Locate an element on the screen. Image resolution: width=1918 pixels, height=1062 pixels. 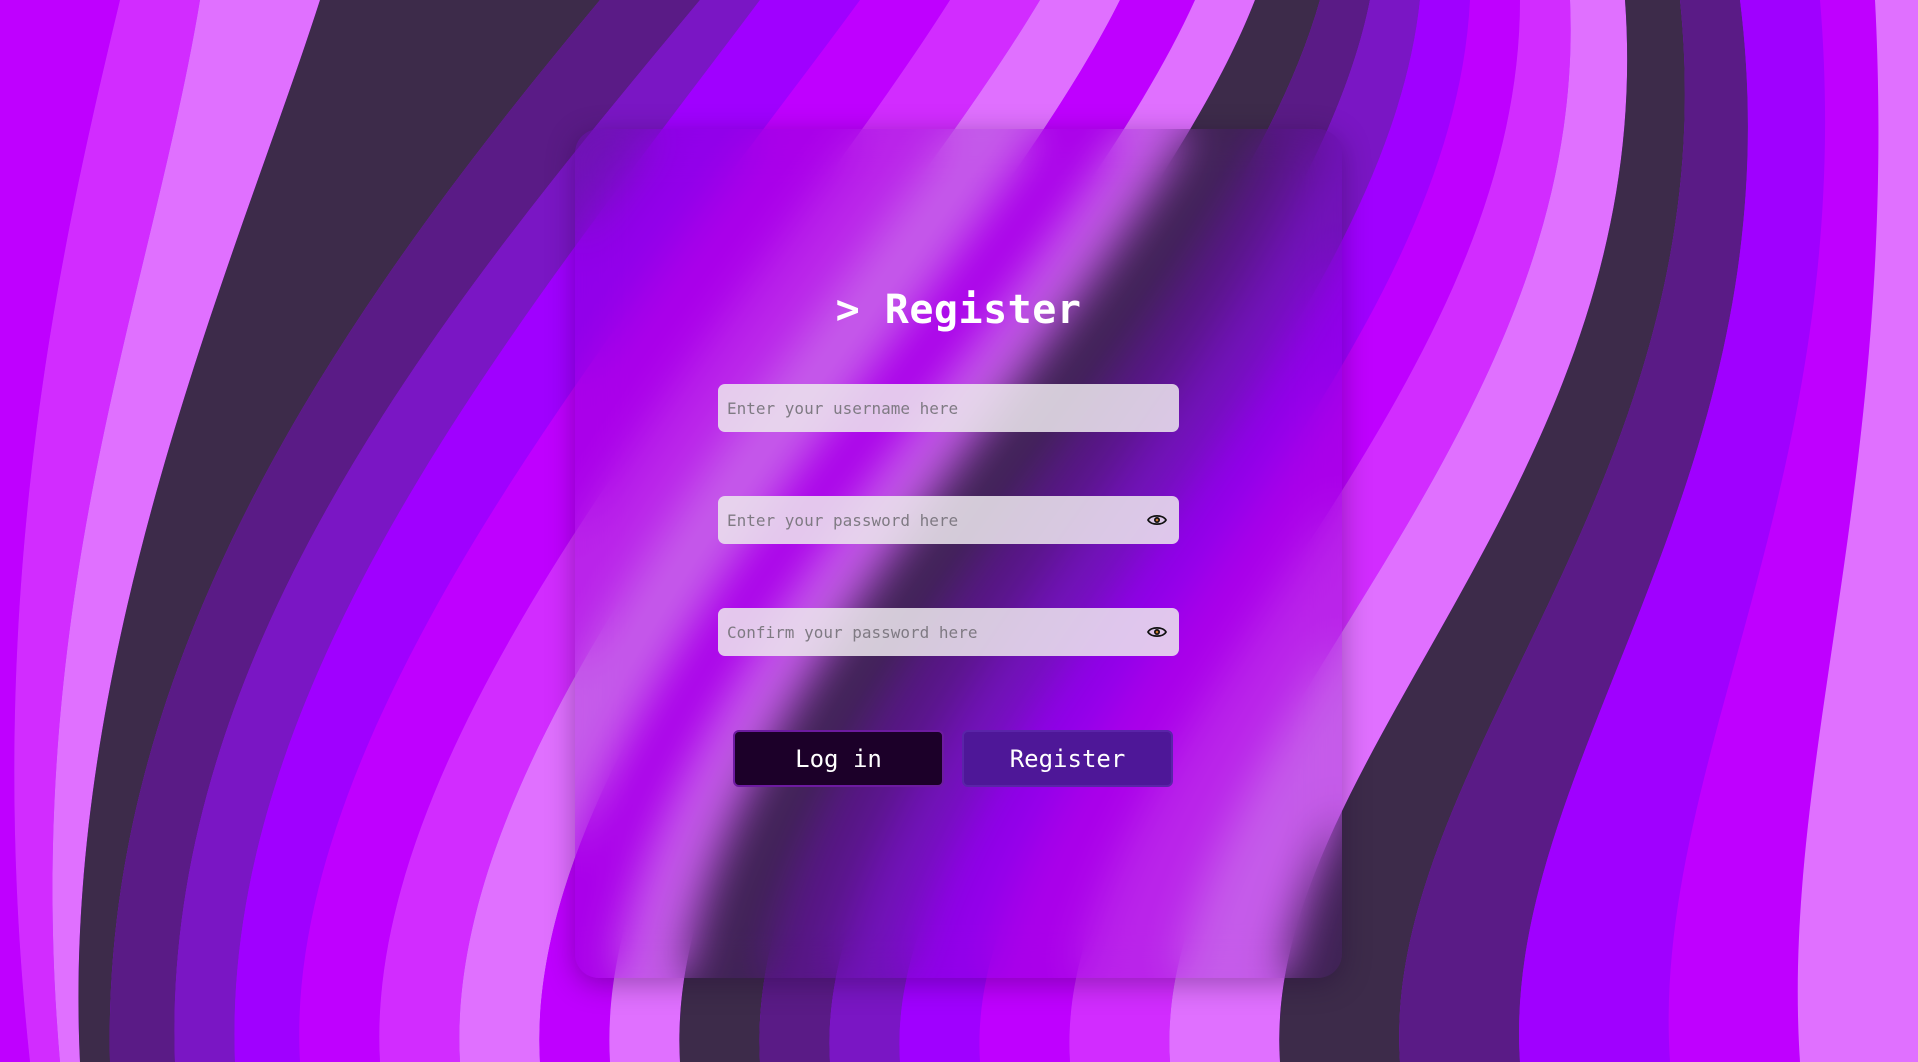
login-button: Log in is located at coordinates (838, 758).